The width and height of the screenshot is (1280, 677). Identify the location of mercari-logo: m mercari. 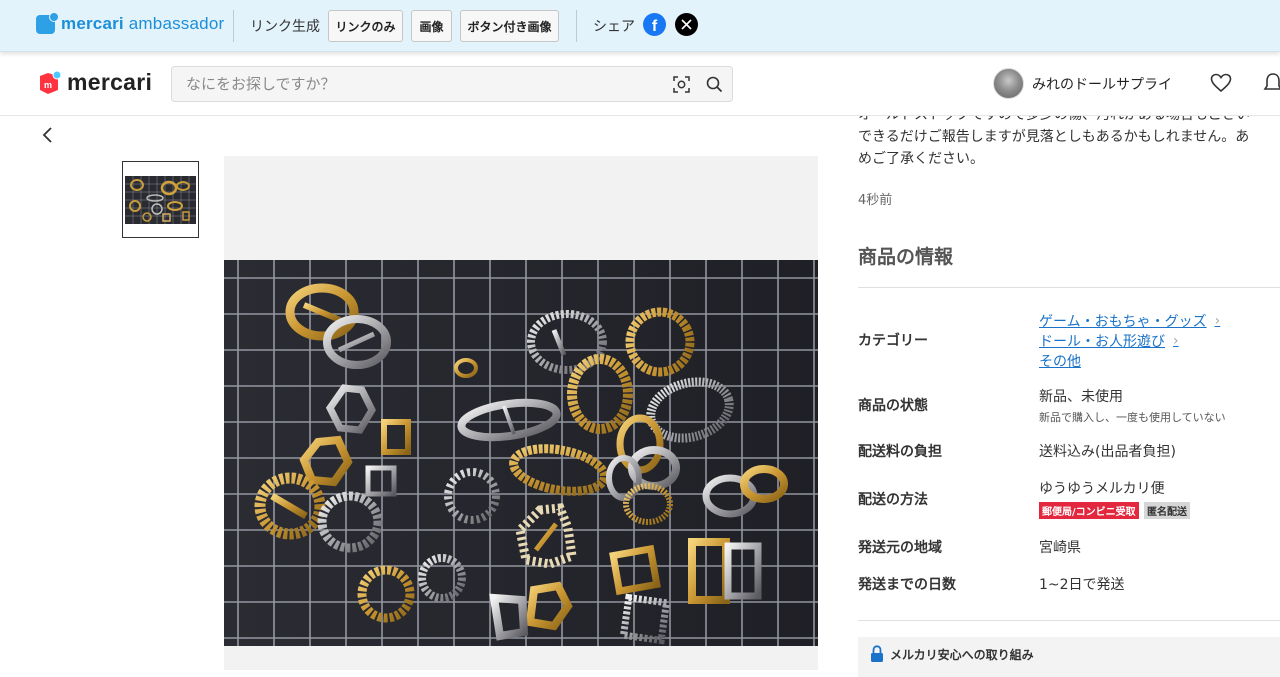
(94, 82).